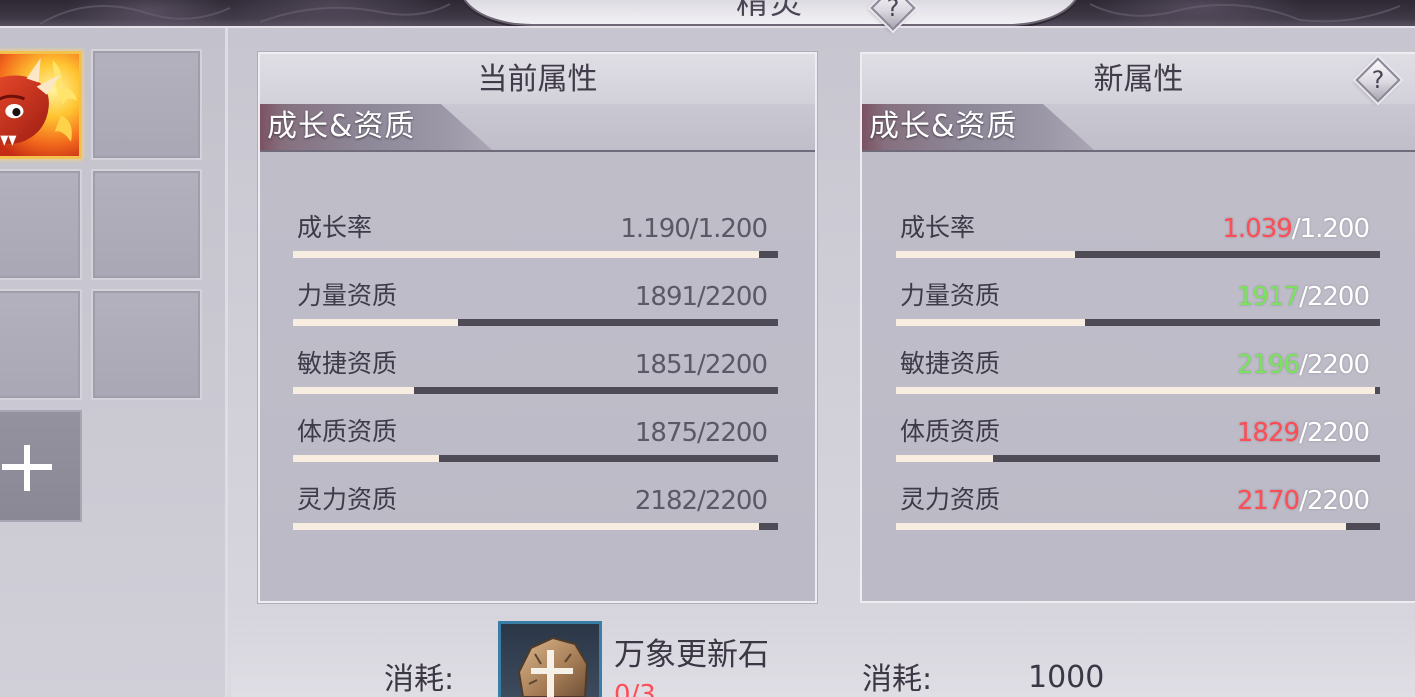 This screenshot has height=697, width=1415. What do you see at coordinates (537, 371) in the screenshot?
I see `attr-row-agility: 敏捷资质 1851/2200` at bounding box center [537, 371].